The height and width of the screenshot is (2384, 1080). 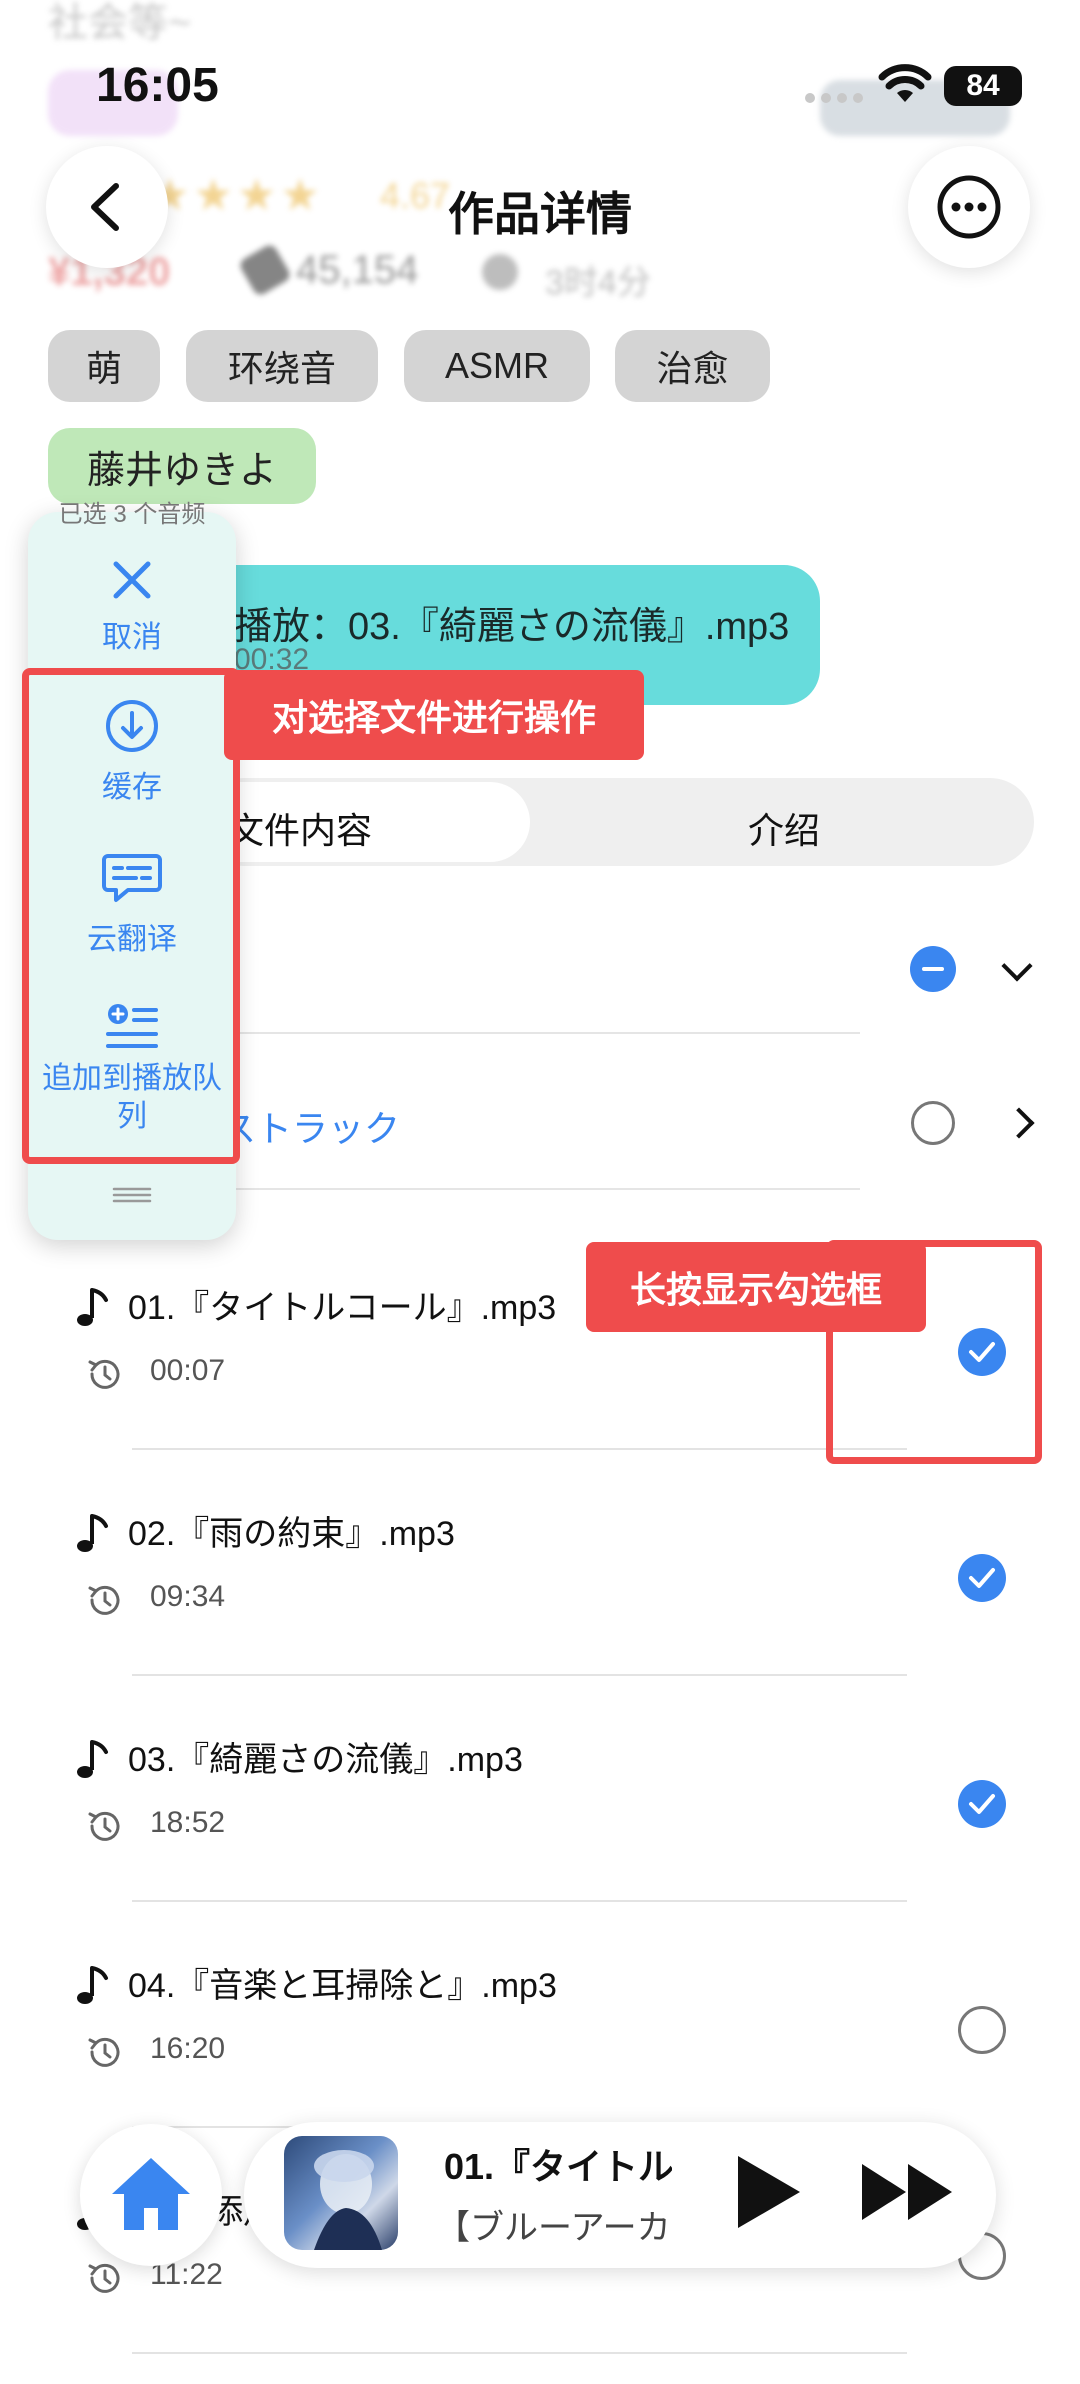 What do you see at coordinates (768, 2192) in the screenshot?
I see `play-icon` at bounding box center [768, 2192].